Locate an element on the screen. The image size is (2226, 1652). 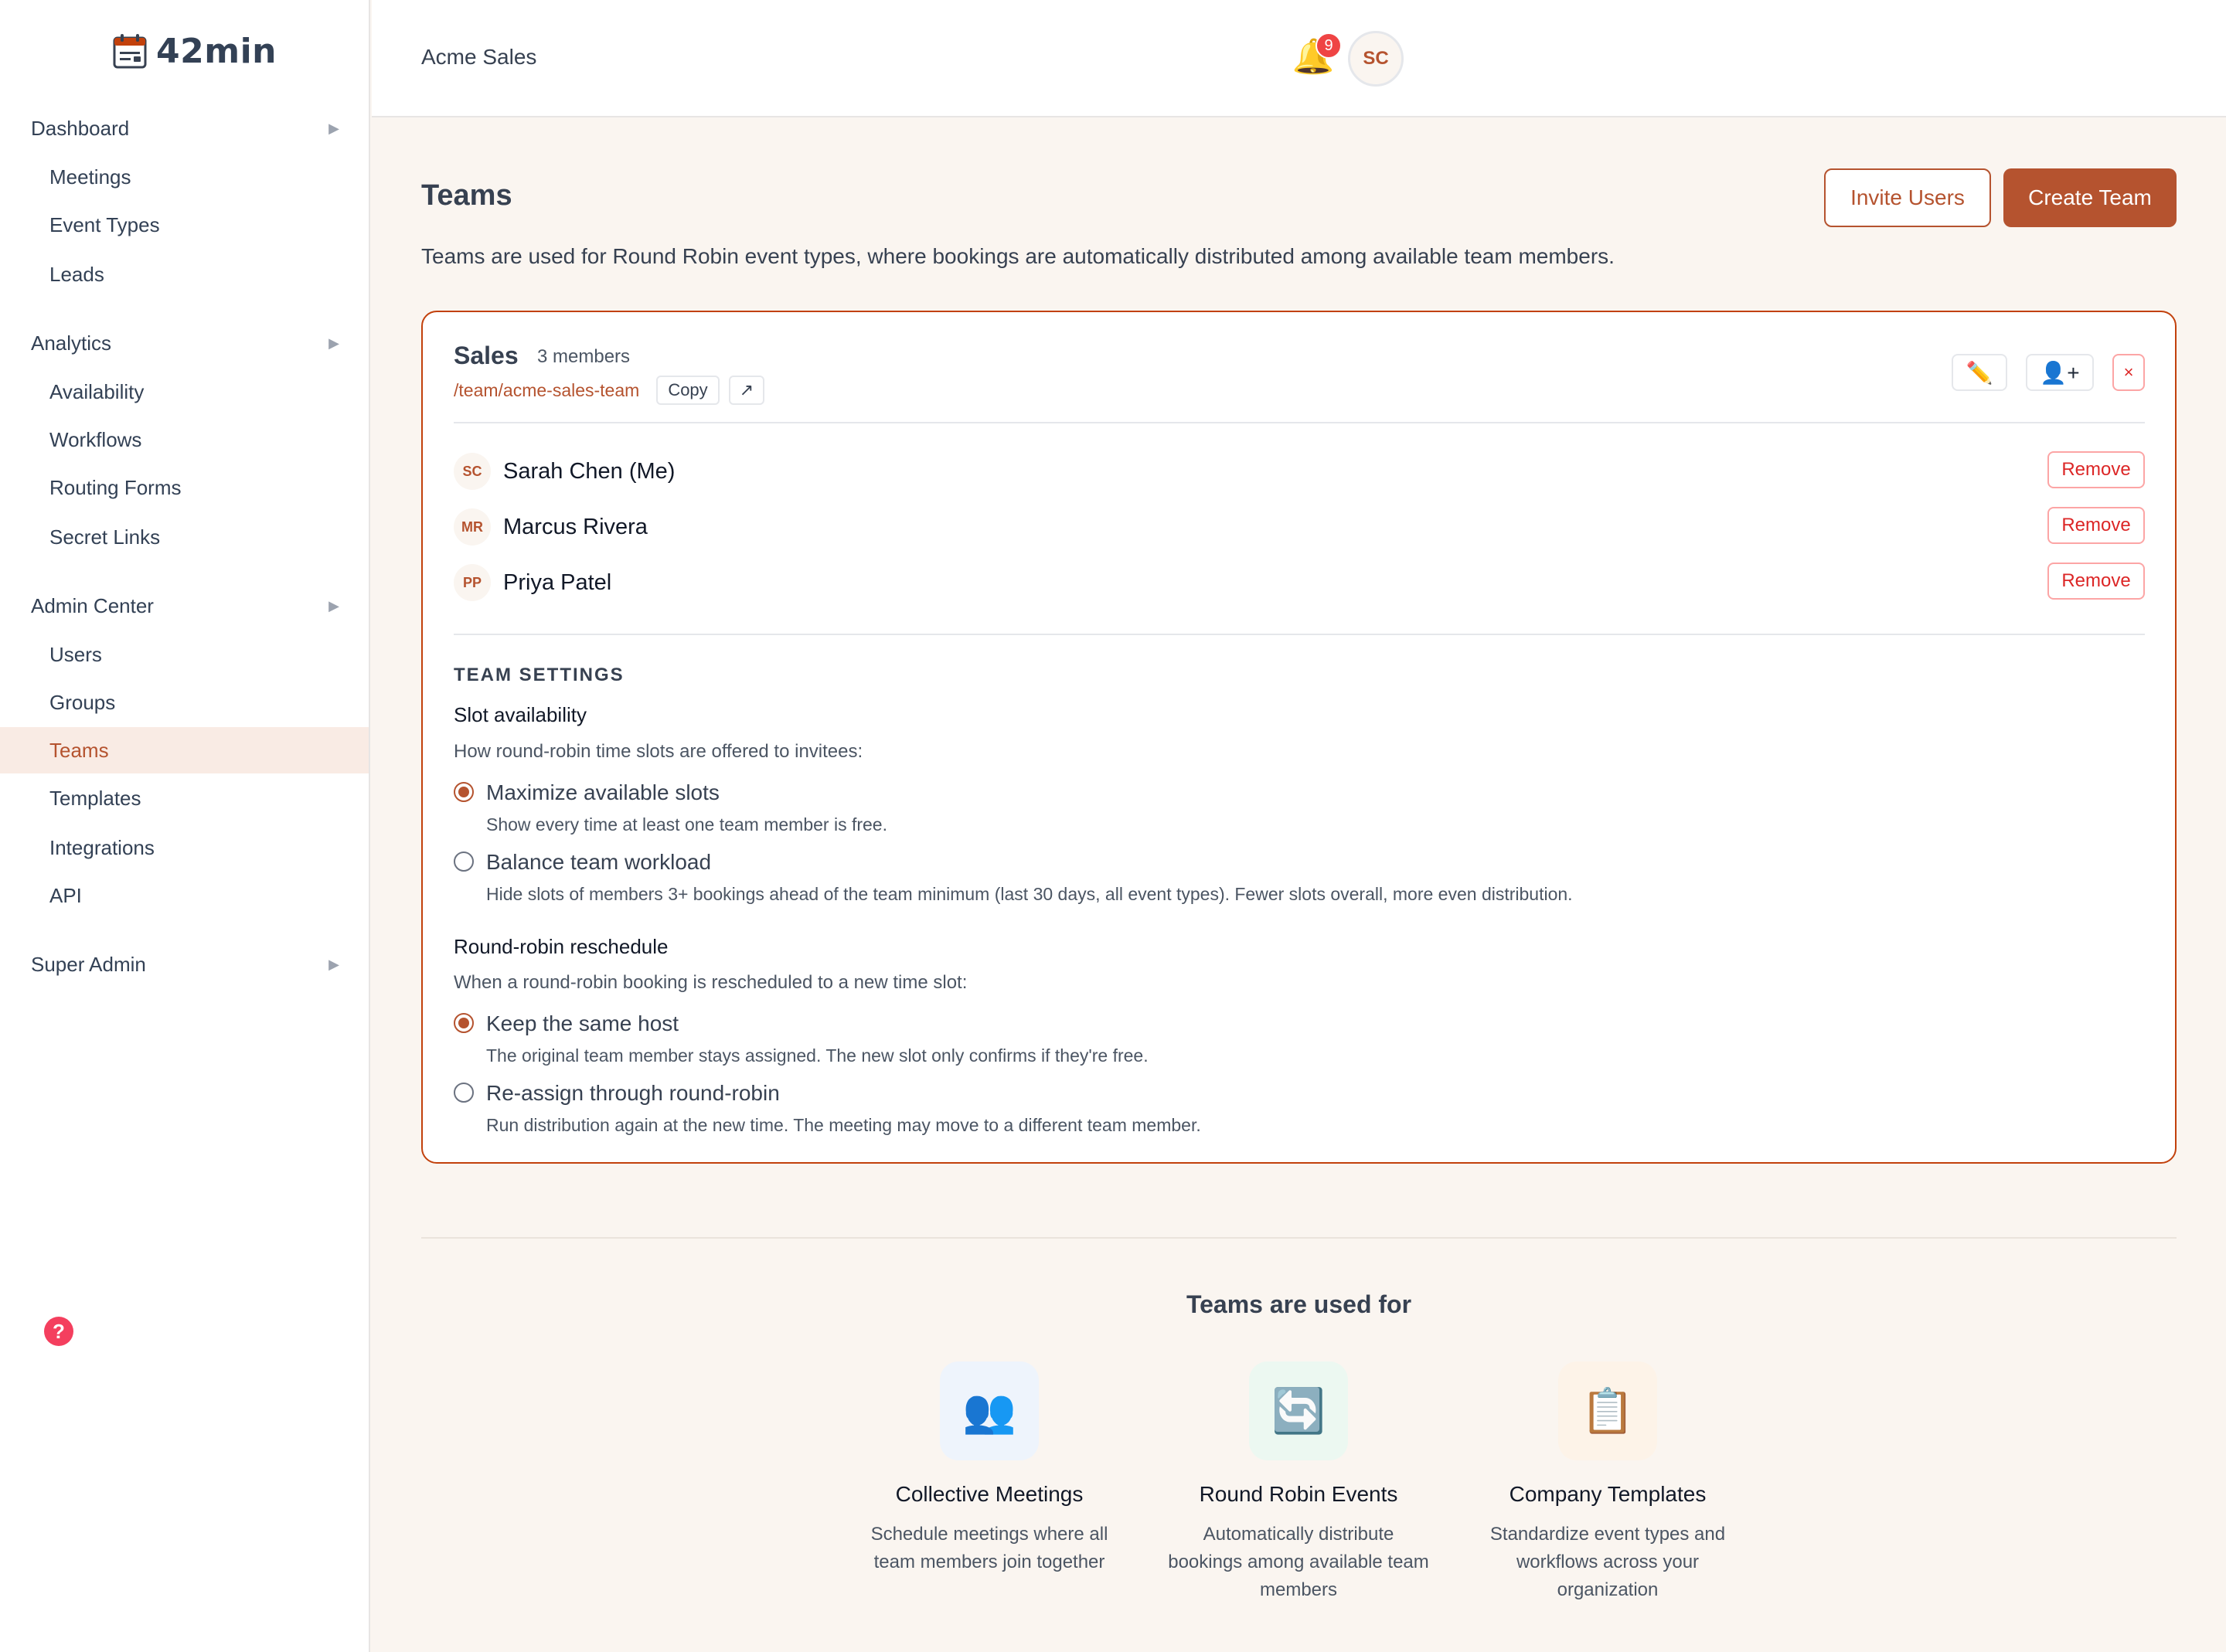
nav-item-label: Workflows is located at coordinates (95, 439).